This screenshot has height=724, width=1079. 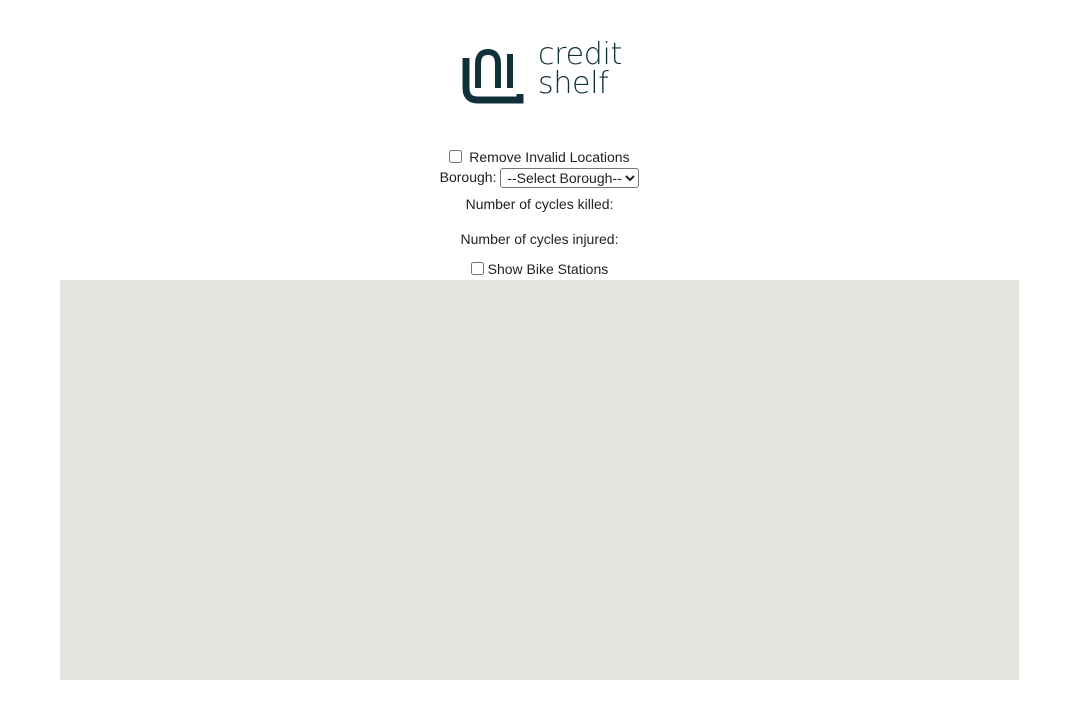 I want to click on remove-invalid-checkbox, so click(x=456, y=156).